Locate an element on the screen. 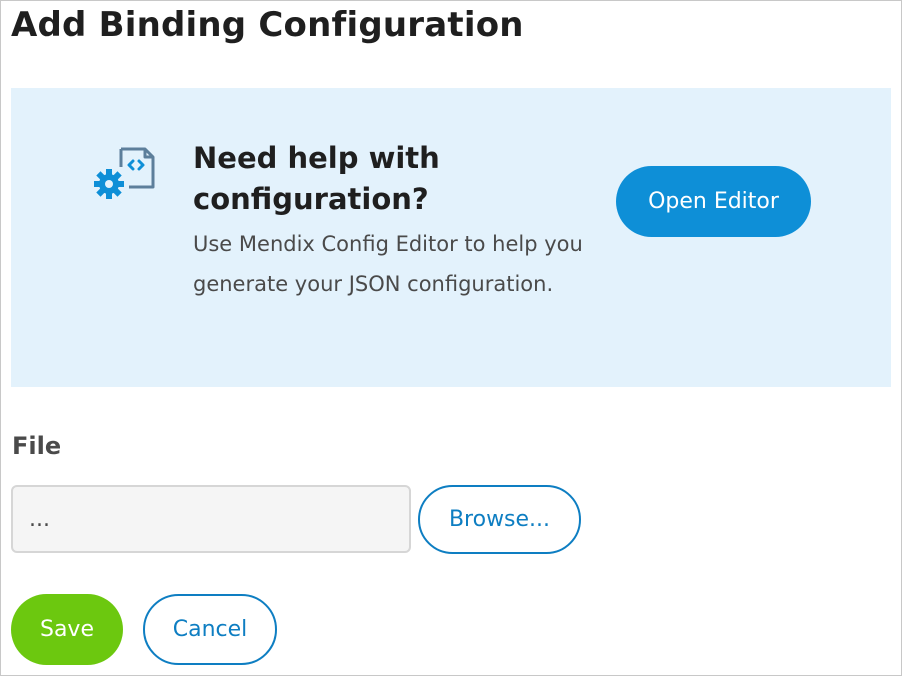 The width and height of the screenshot is (902, 676). open-editor-button: Open Editor is located at coordinates (713, 201).